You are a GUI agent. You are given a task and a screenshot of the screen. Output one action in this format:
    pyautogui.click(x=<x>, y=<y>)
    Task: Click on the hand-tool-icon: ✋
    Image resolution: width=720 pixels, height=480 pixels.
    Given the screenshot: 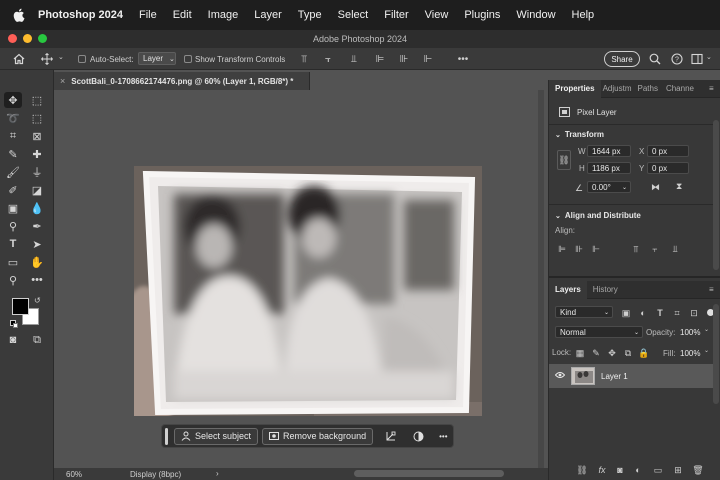 What is the action you would take?
    pyautogui.click(x=37, y=262)
    